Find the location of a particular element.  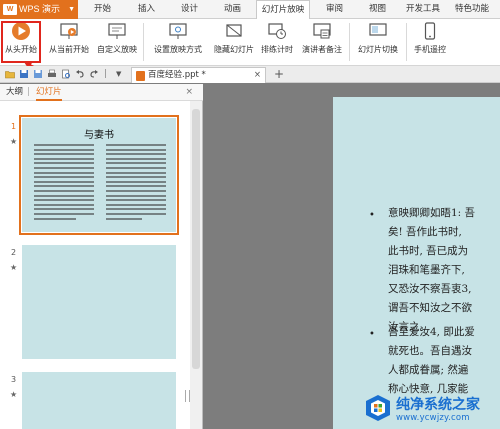

panel-scrollbar is located at coordinates (196, 265).